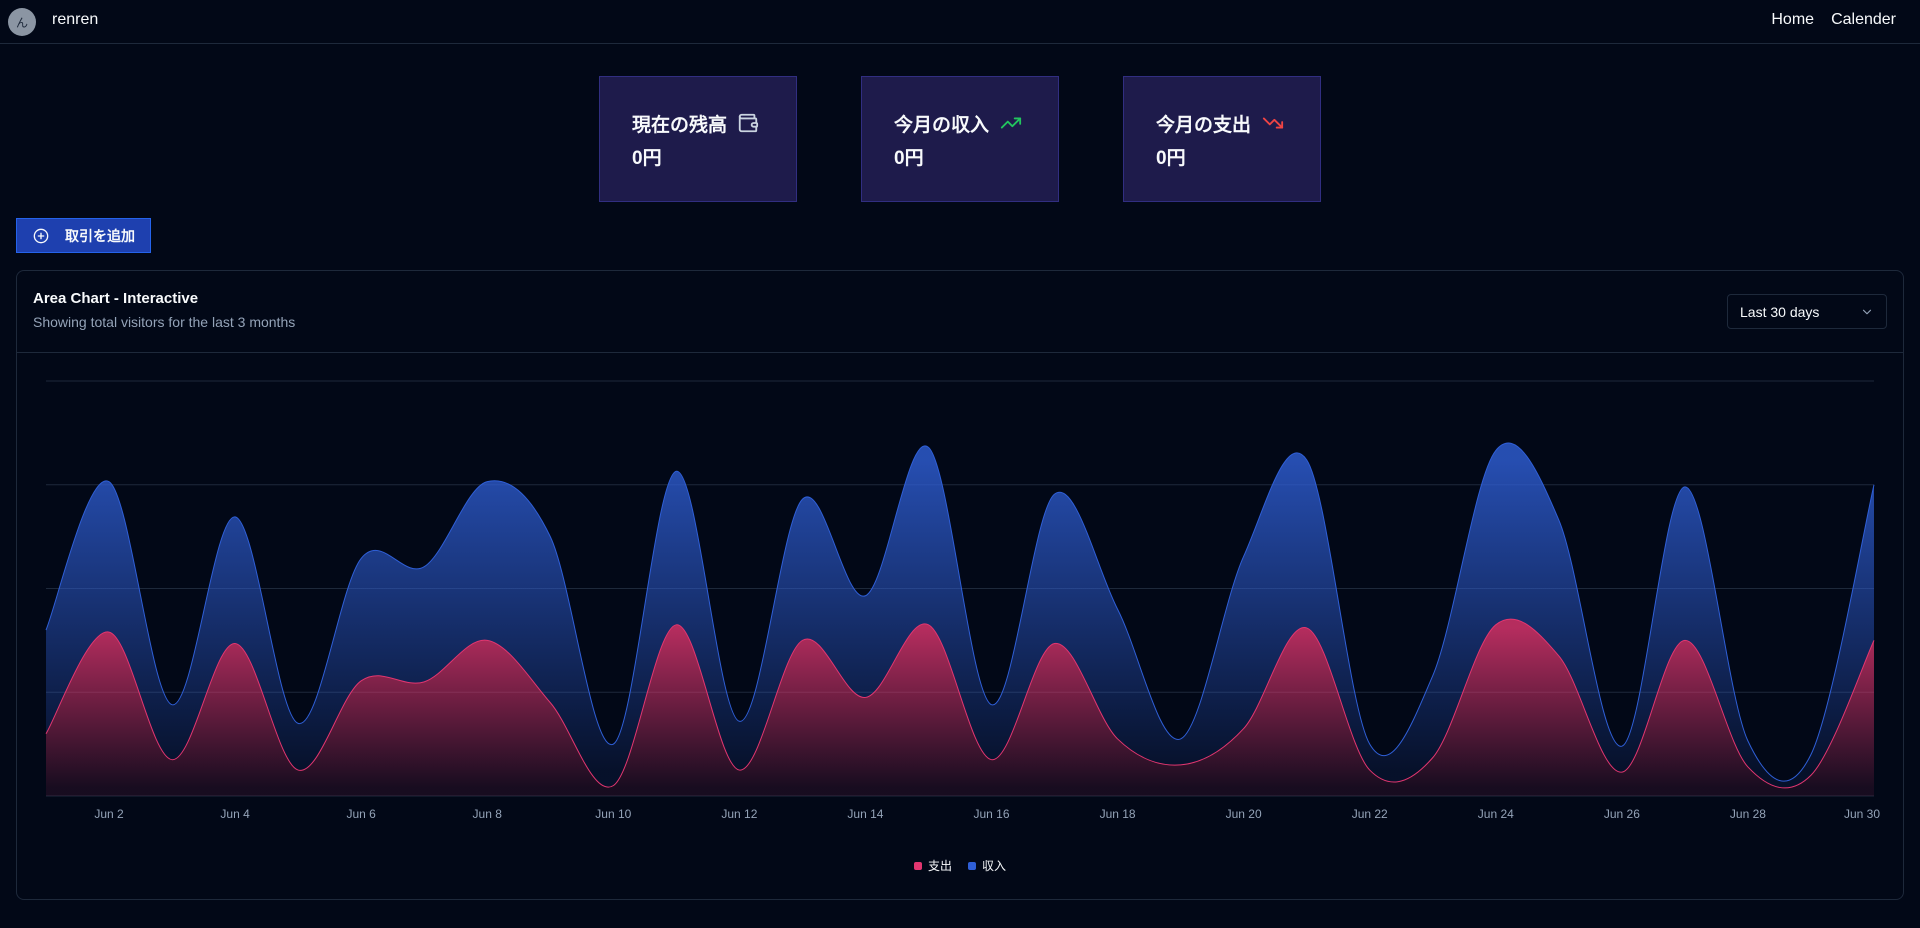 Image resolution: width=1920 pixels, height=928 pixels. I want to click on avatar-text: ん, so click(21, 22).